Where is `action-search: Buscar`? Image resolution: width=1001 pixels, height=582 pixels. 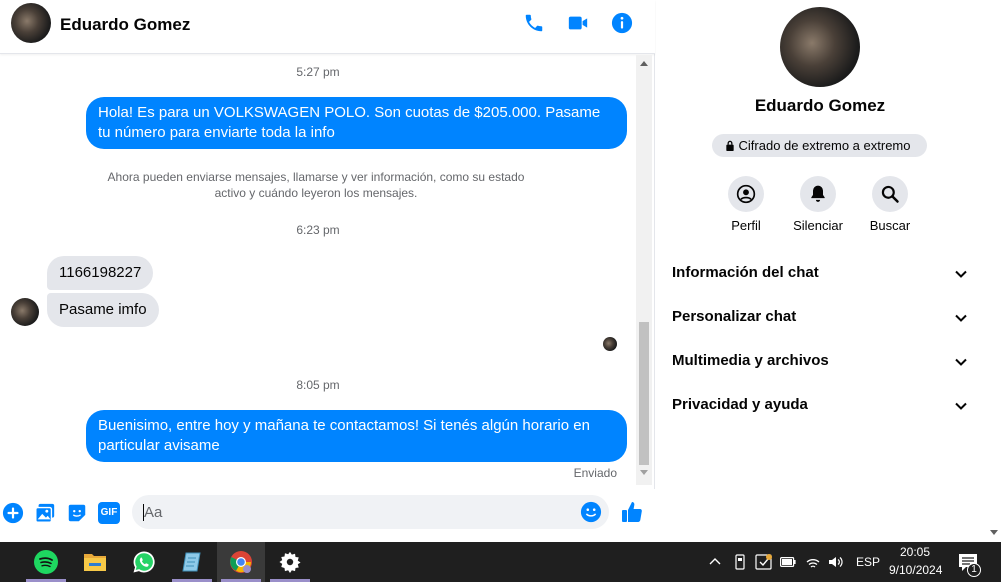
action-search: Buscar is located at coordinates (890, 204).